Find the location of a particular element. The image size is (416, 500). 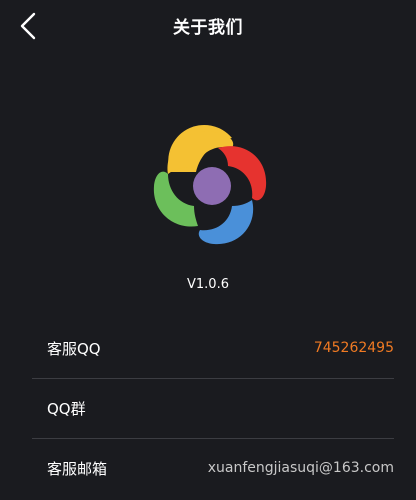

row-qq-group: QQ群 is located at coordinates (208, 408).